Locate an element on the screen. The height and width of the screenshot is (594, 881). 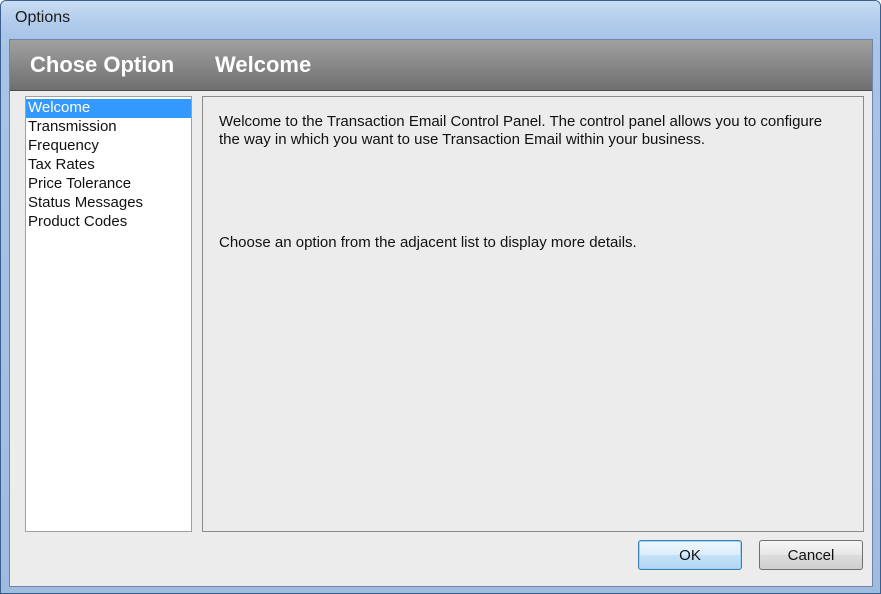
title-bar: Options is located at coordinates (440, 20).